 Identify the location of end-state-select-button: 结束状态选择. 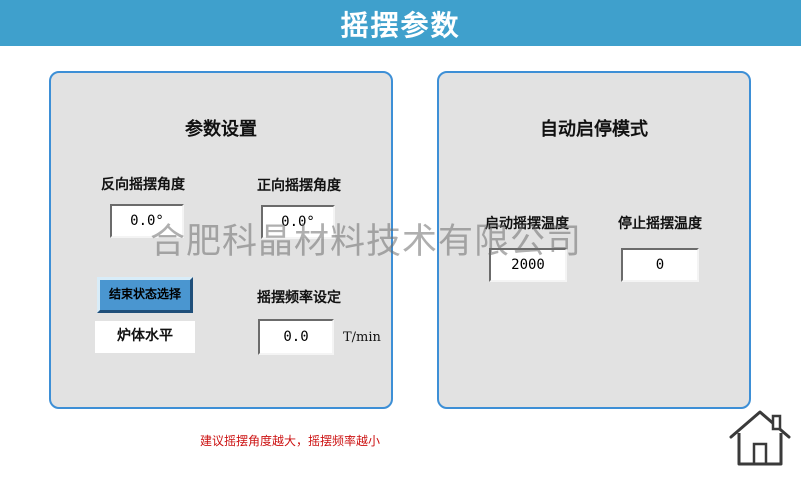
(145, 295).